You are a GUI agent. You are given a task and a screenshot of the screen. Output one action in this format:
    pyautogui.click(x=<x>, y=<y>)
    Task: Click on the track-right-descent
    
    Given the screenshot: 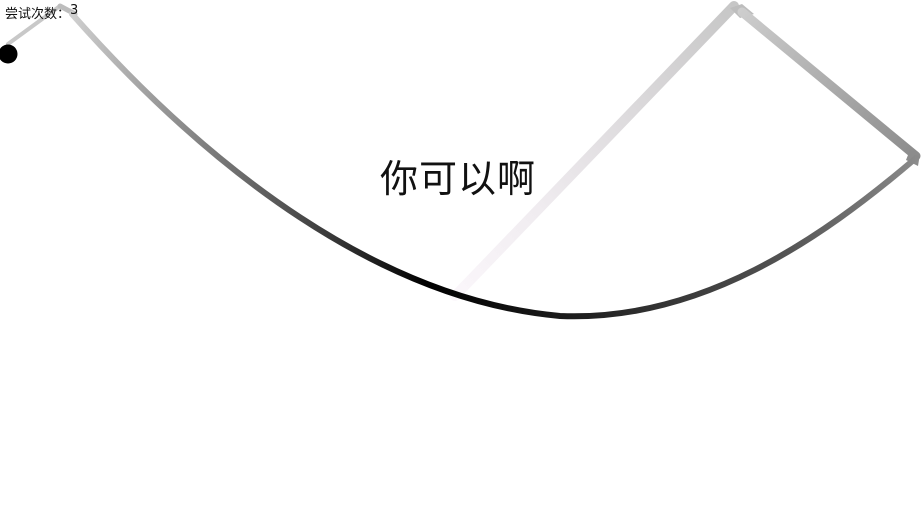 What is the action you would take?
    pyautogui.click(x=829, y=84)
    